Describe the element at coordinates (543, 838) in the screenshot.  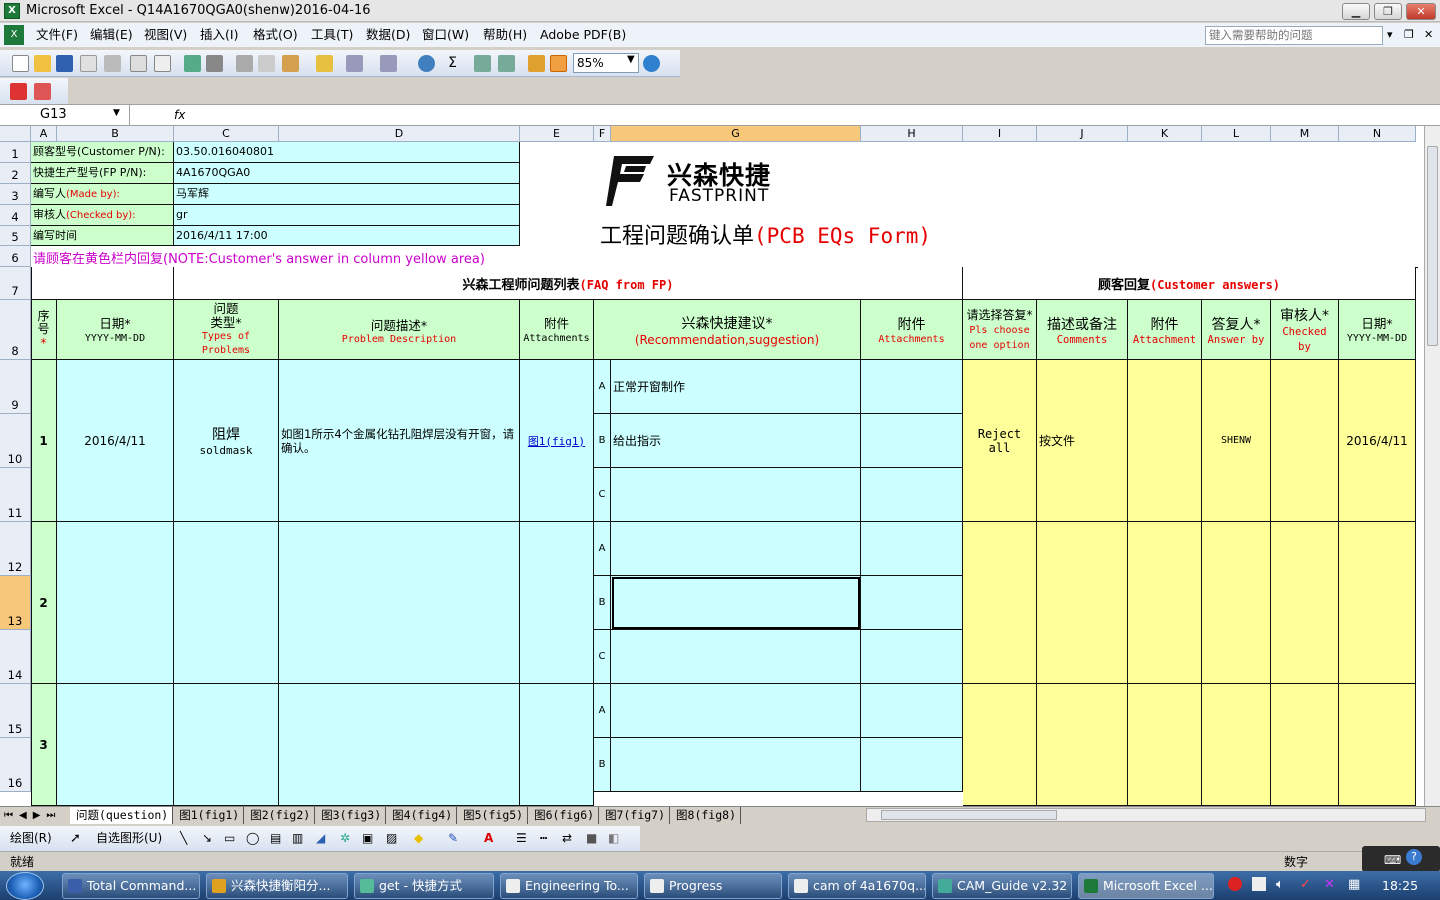
I see `dash-style-icon: ┅` at that location.